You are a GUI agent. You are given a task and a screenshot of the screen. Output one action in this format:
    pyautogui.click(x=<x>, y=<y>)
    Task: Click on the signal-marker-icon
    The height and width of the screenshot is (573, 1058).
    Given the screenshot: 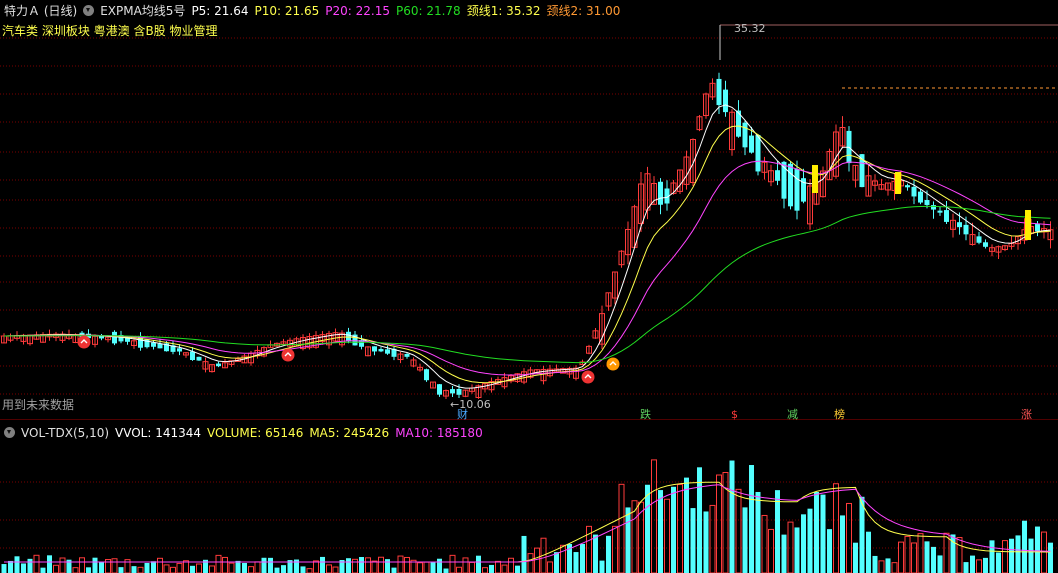 What is the action you would take?
    pyautogui.click(x=588, y=377)
    